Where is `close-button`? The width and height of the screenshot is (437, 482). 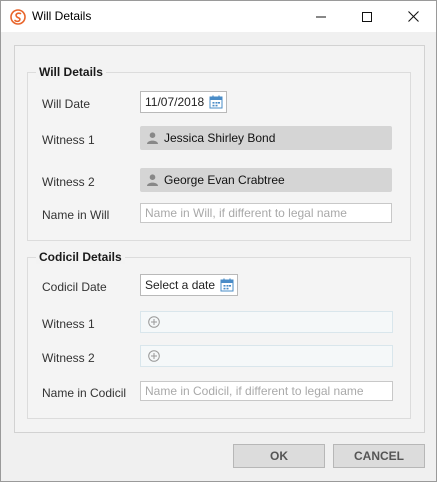 close-button is located at coordinates (413, 16).